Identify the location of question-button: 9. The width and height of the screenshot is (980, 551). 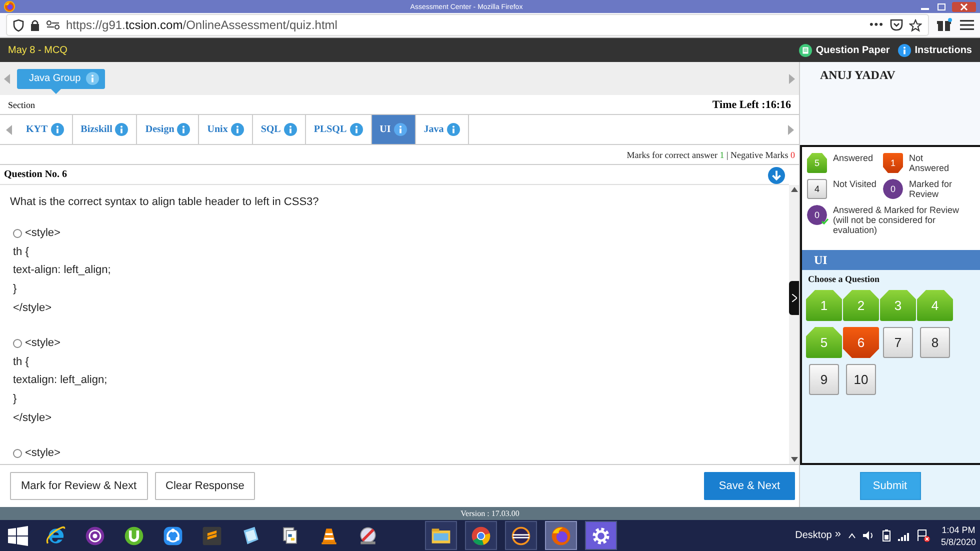
(824, 379).